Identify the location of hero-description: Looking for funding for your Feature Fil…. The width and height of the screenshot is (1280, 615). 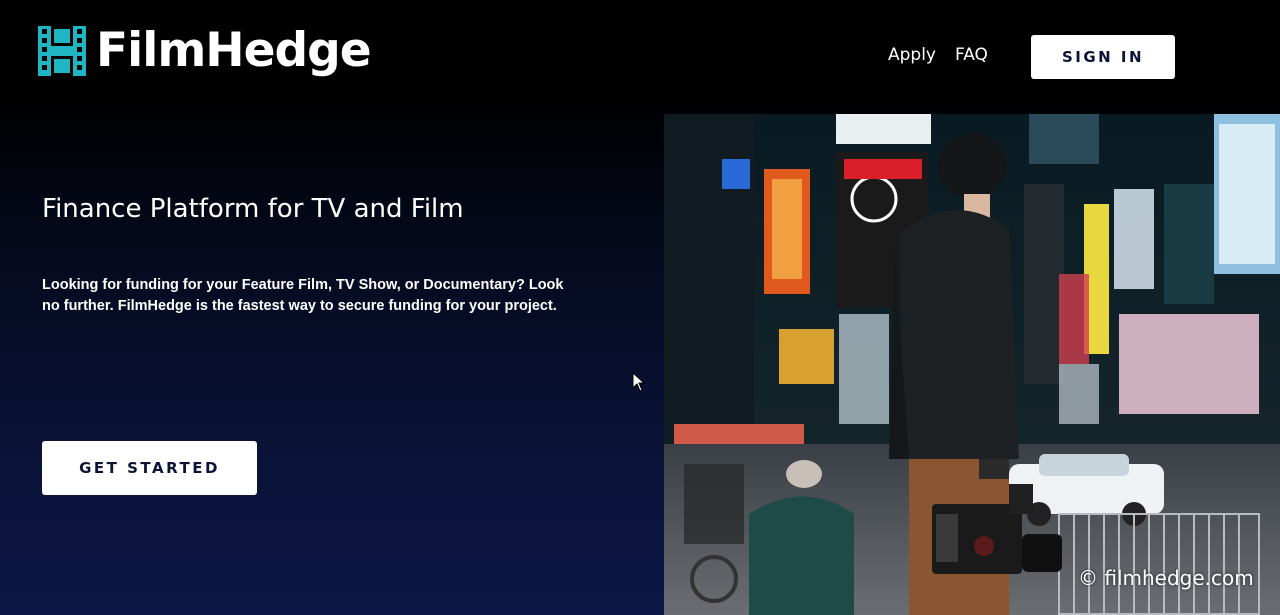
(303, 295).